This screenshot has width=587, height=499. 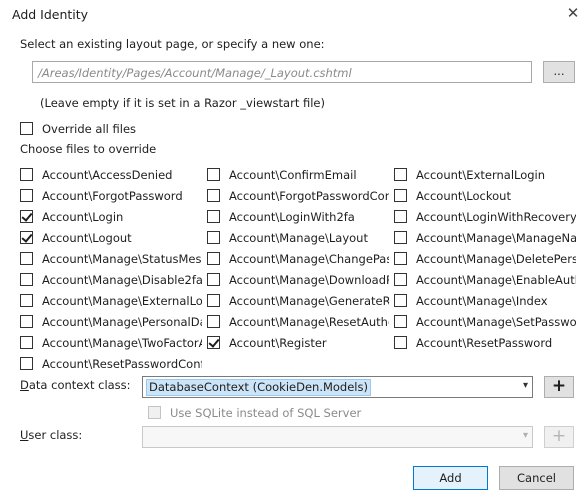 I want to click on data-context-combo: DatabaseContext (CookieDen.Models) ▾, so click(x=337, y=387).